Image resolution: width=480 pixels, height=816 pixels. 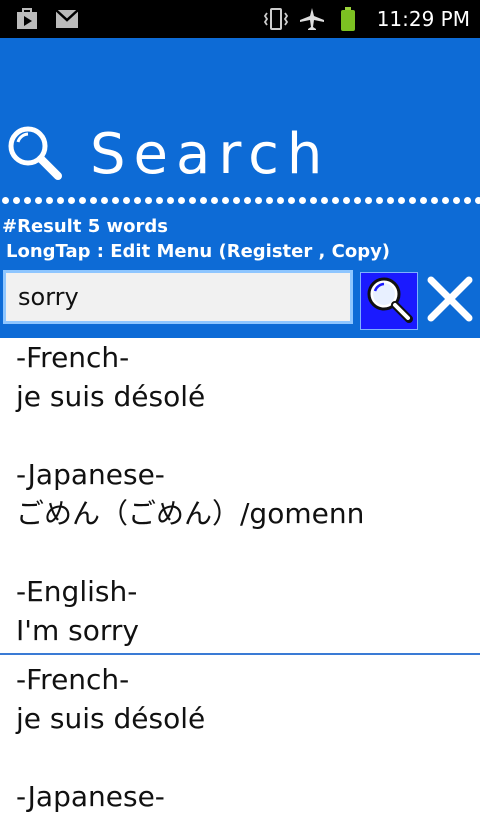 What do you see at coordinates (210, 154) in the screenshot?
I see `page-title: Search` at bounding box center [210, 154].